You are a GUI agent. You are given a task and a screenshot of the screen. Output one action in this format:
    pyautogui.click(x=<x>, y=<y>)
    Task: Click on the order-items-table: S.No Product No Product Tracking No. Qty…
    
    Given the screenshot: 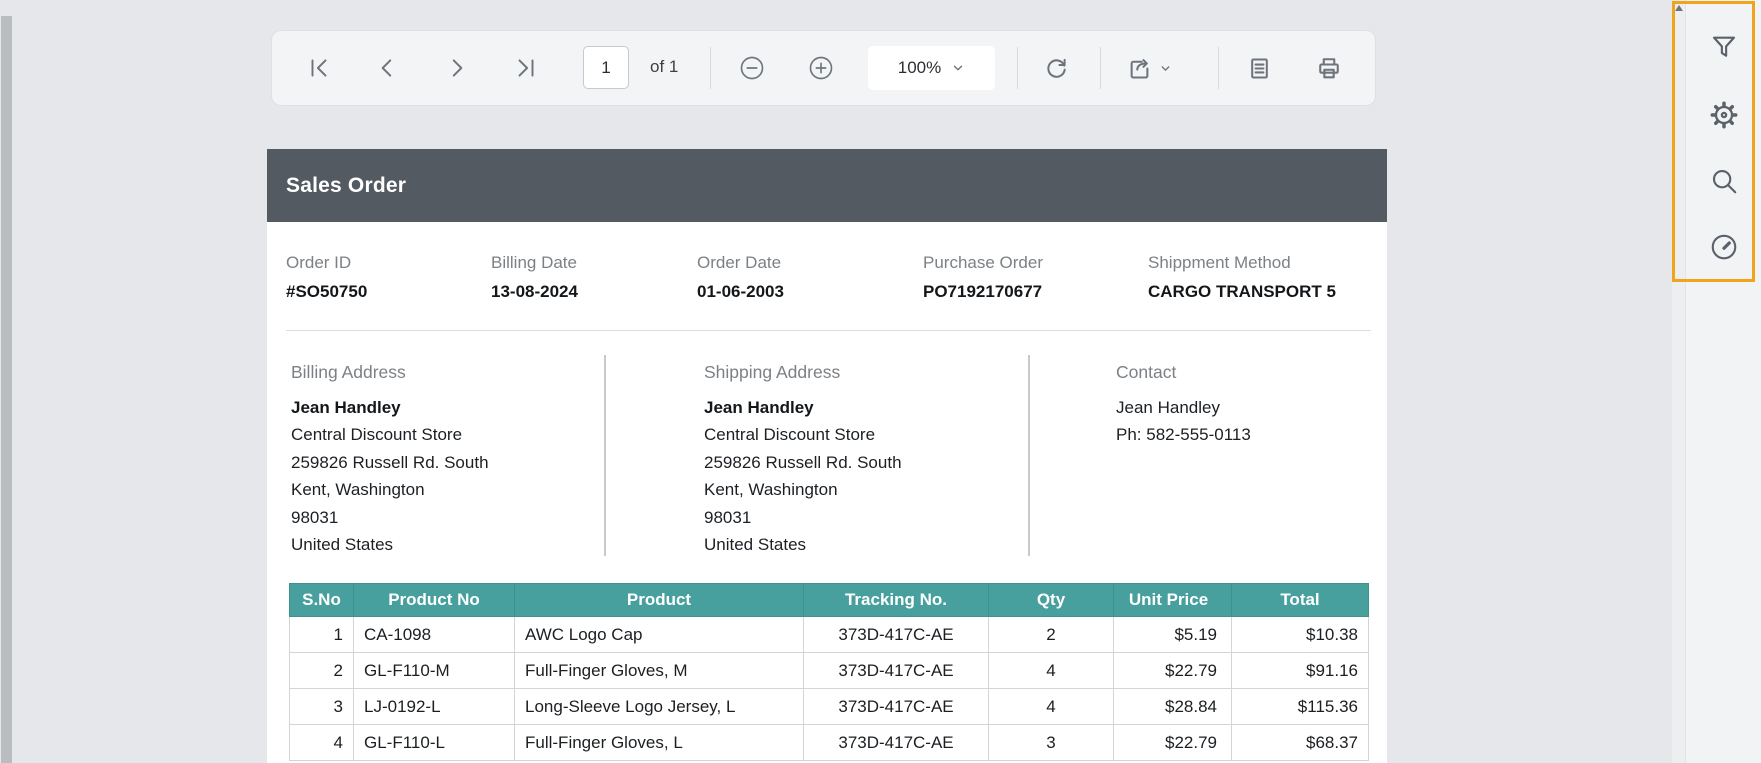 What is the action you would take?
    pyautogui.click(x=829, y=672)
    